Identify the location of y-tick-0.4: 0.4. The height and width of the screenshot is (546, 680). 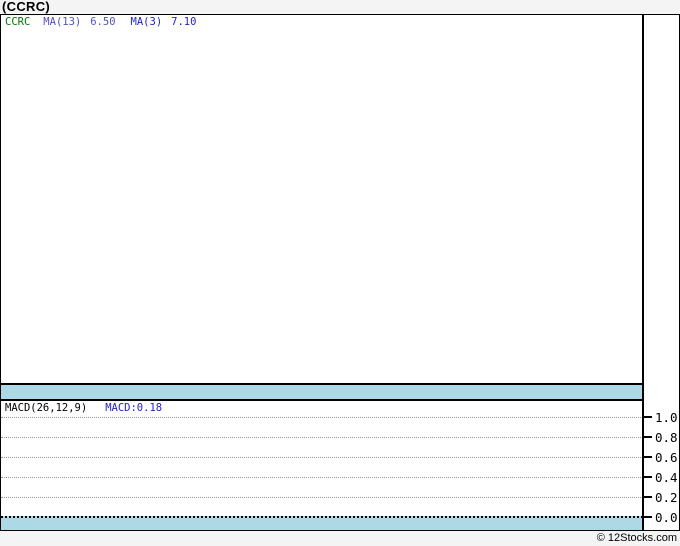
(660, 477).